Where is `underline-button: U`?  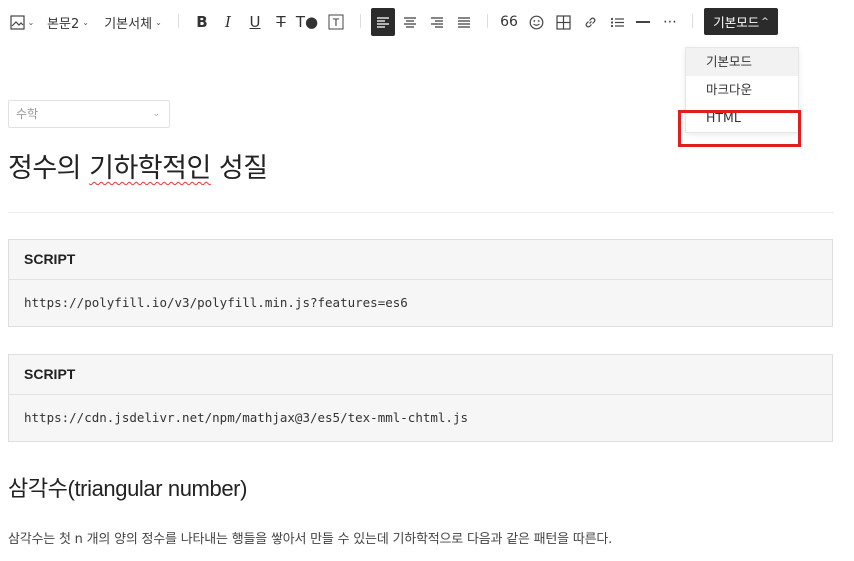
underline-button: U is located at coordinates (255, 22).